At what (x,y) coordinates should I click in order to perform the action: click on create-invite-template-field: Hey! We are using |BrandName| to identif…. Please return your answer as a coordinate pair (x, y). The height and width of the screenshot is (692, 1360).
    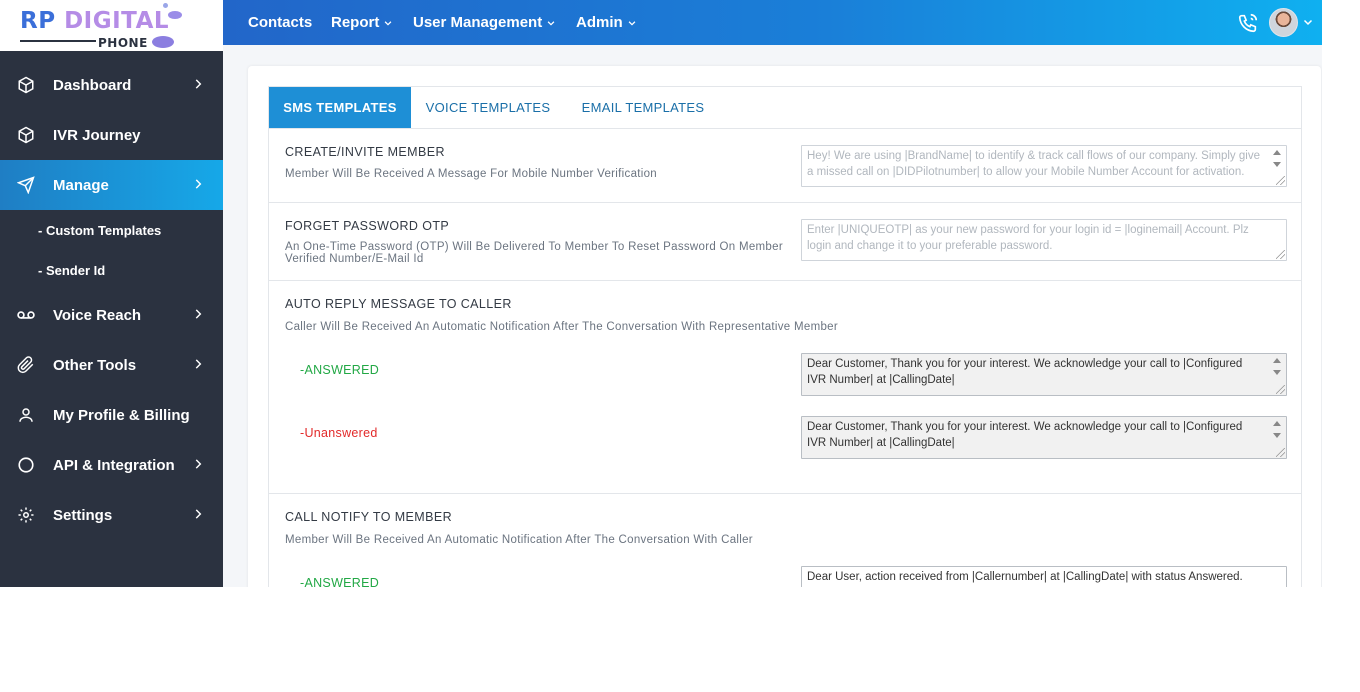
    Looking at the image, I should click on (1044, 166).